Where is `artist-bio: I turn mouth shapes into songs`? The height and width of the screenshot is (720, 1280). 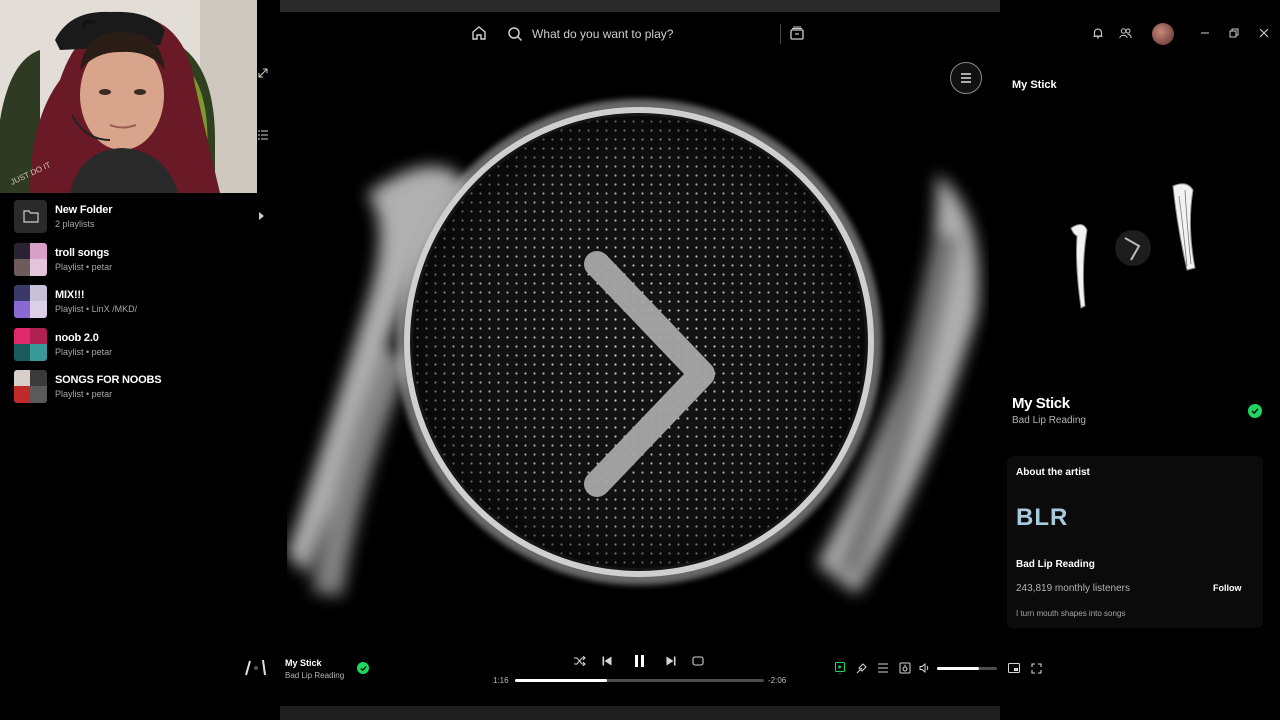 artist-bio: I turn mouth shapes into songs is located at coordinates (1071, 613).